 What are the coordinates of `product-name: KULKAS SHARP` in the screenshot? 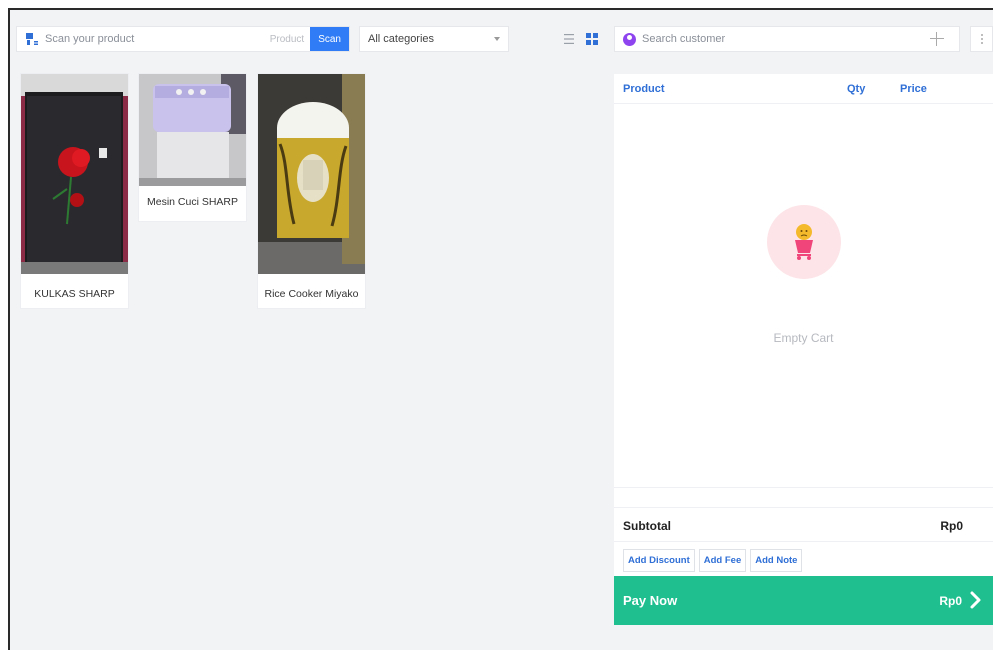 It's located at (74, 294).